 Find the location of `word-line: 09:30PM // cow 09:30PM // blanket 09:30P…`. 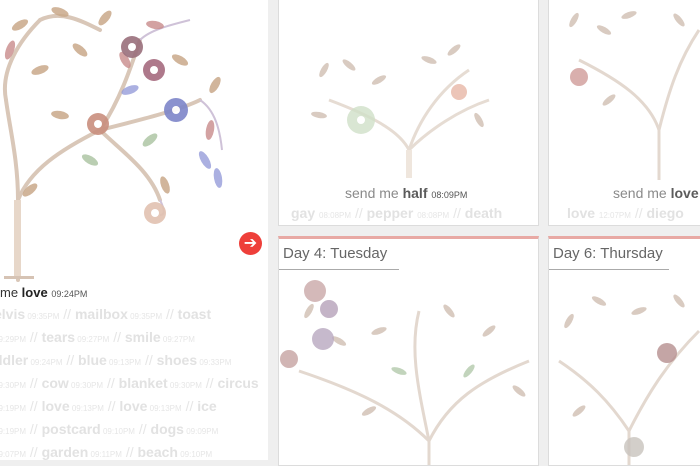

word-line: 09:30PM // cow 09:30PM // blanket 09:30P… is located at coordinates (129, 384).